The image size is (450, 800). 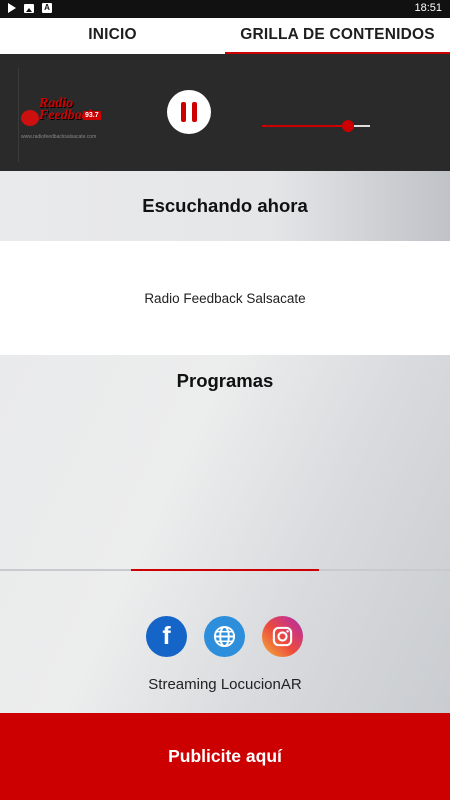 I want to click on status-time: 18:51, so click(x=428, y=8).